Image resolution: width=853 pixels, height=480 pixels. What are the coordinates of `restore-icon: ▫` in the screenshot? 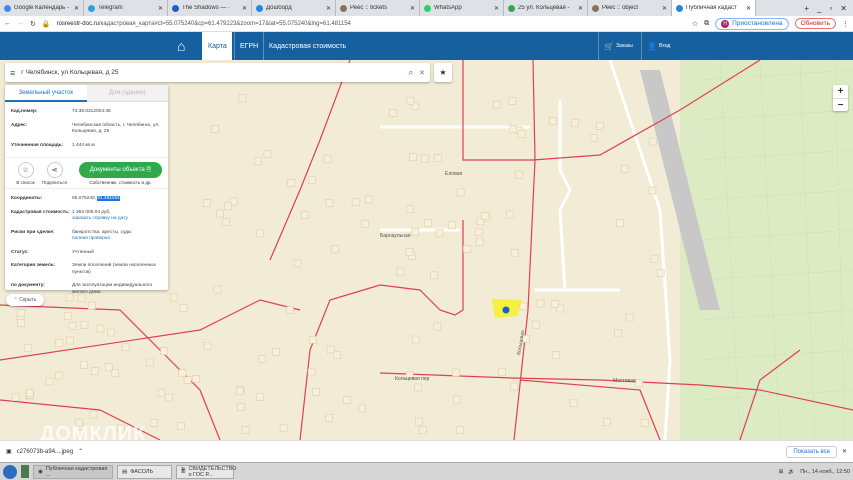 It's located at (830, 8).